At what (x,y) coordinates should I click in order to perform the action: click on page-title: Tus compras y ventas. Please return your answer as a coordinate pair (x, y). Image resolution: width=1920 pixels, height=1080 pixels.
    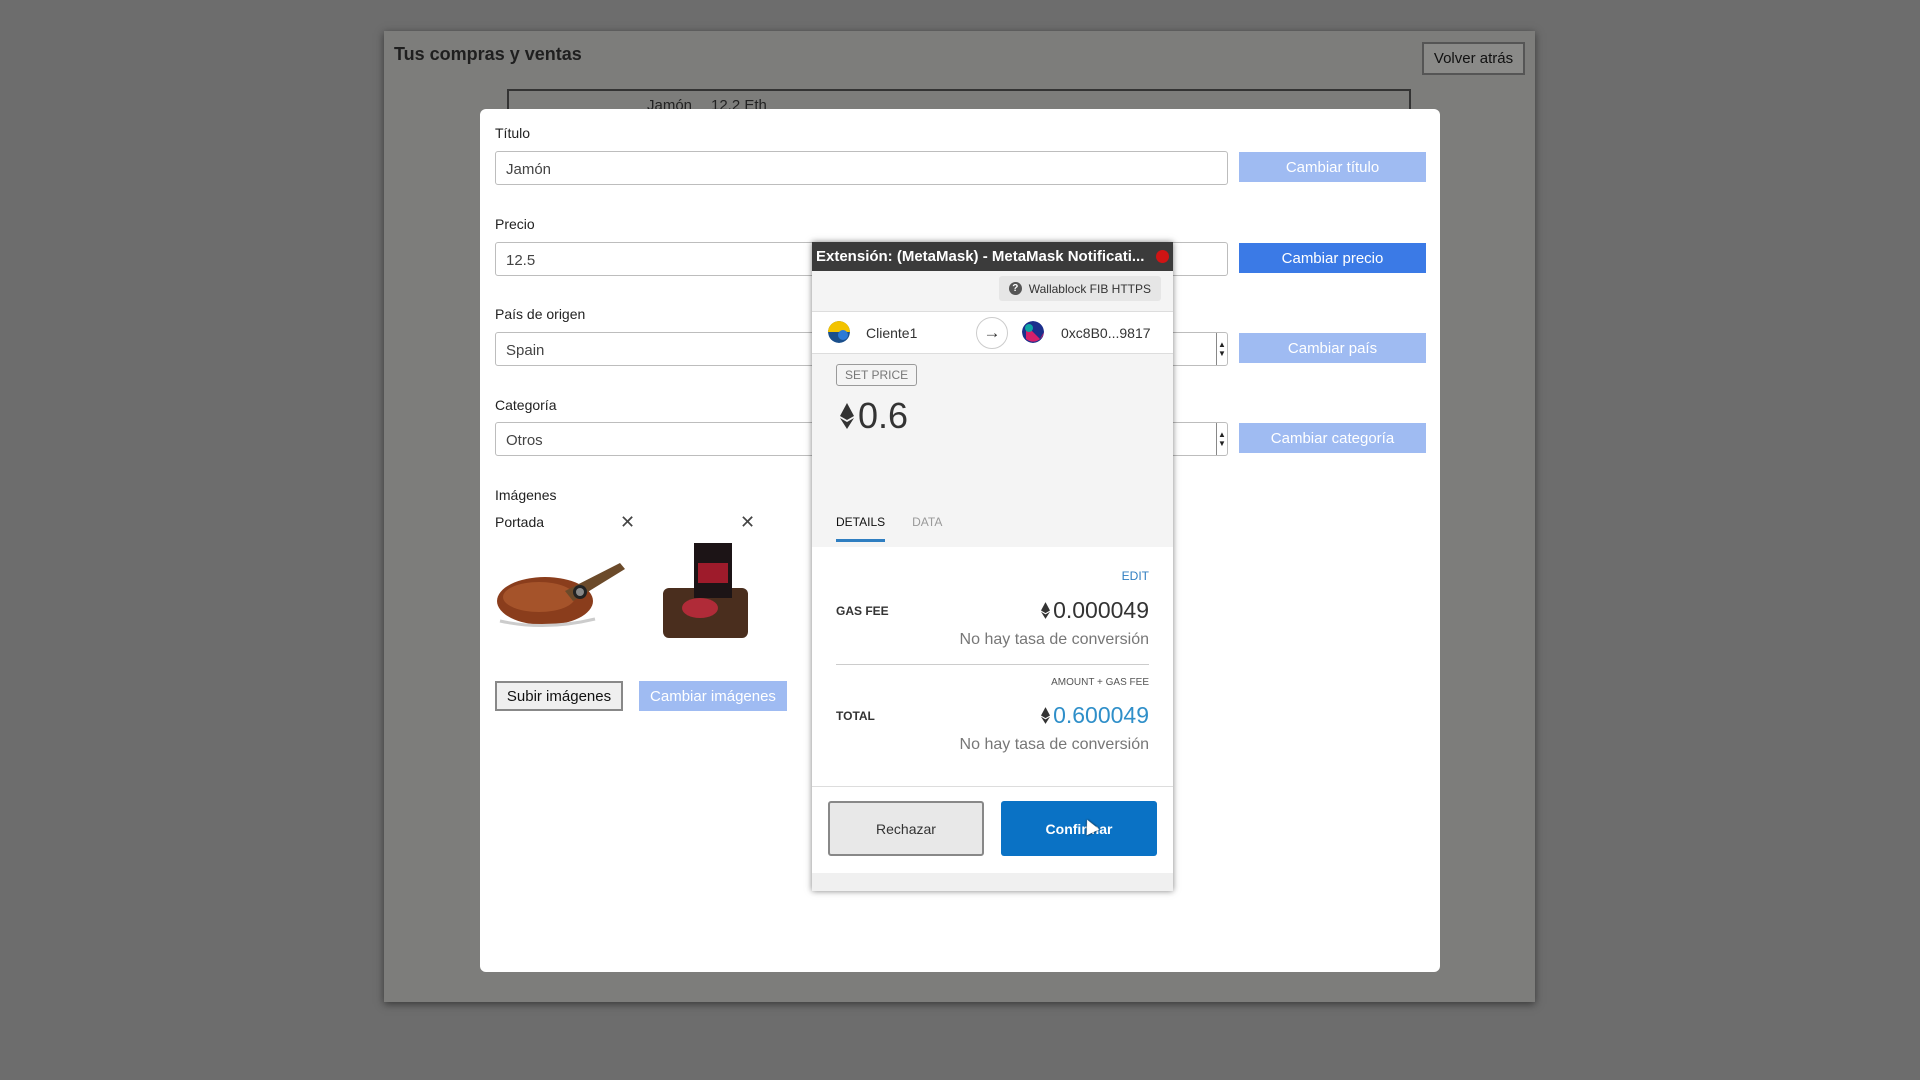
    Looking at the image, I should click on (488, 54).